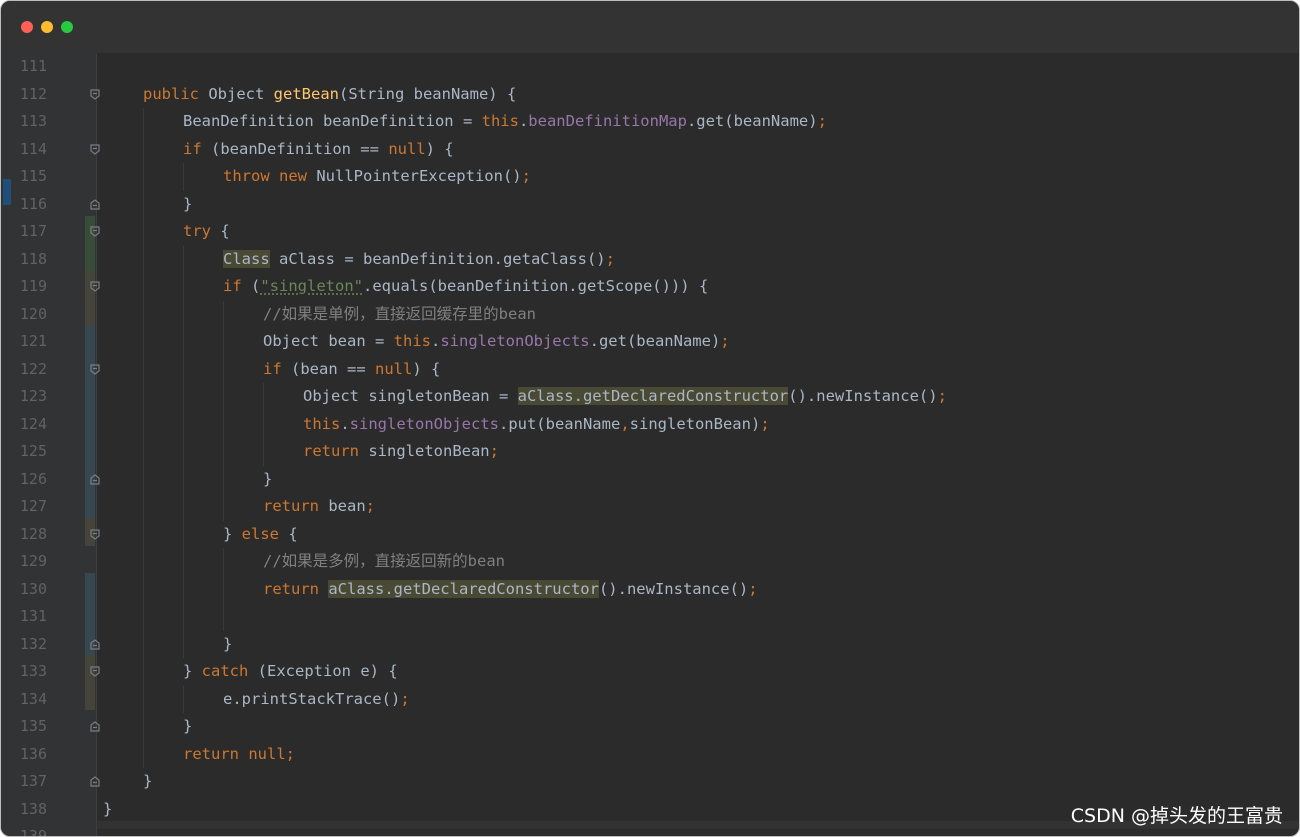 The height and width of the screenshot is (837, 1300). I want to click on code-line: 127 return bean;, so click(650, 507).